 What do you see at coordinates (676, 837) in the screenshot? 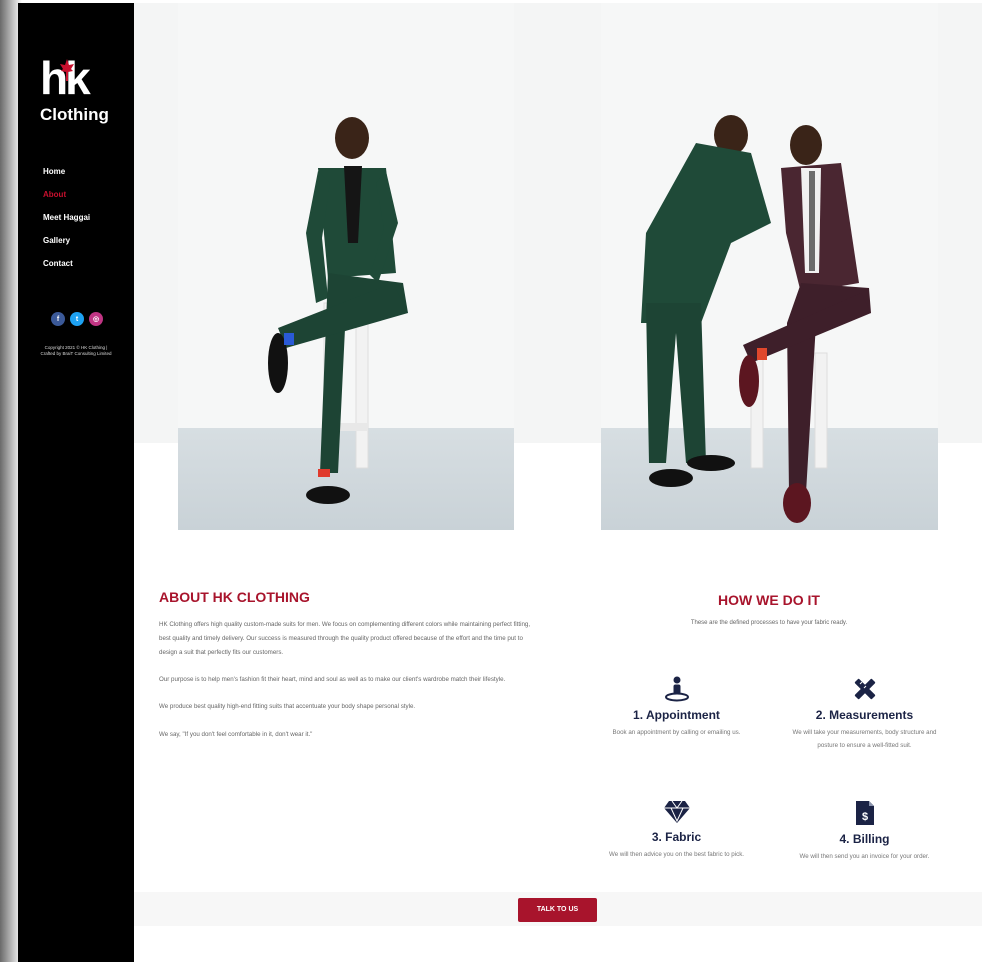
I see `step-title: 3. Fabric` at bounding box center [676, 837].